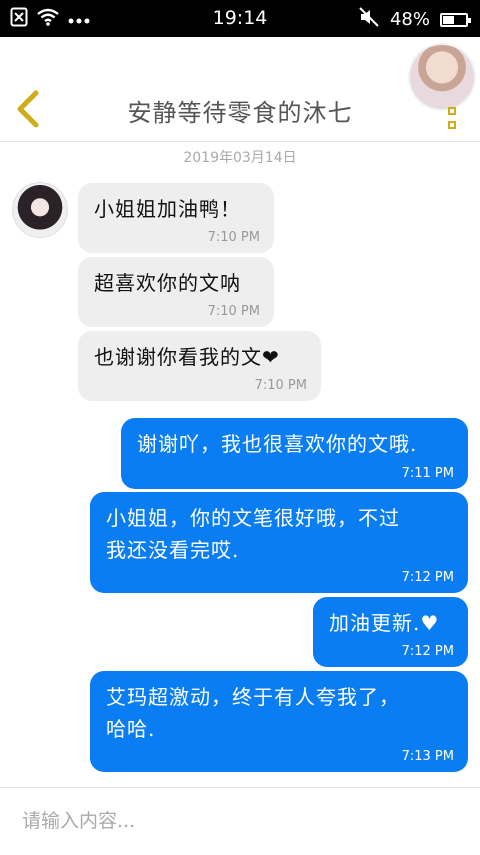 Image resolution: width=480 pixels, height=855 pixels. What do you see at coordinates (240, 113) in the screenshot?
I see `page-title: 安静等待零食的沐七` at bounding box center [240, 113].